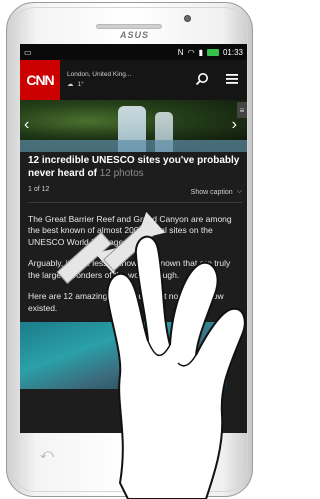 This screenshot has width=320, height=499. Describe the element at coordinates (133, 126) in the screenshot. I see `gallery-hero-image: ‹ ›` at that location.